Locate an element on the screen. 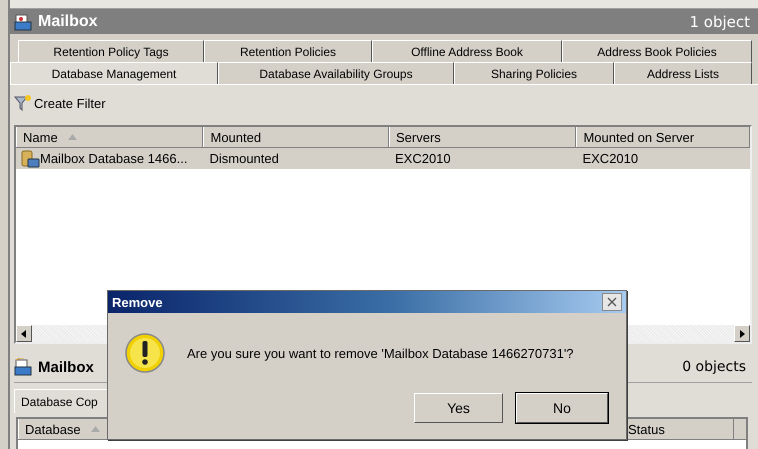 This screenshot has height=449, width=758. tab: Sharing Policies is located at coordinates (534, 73).